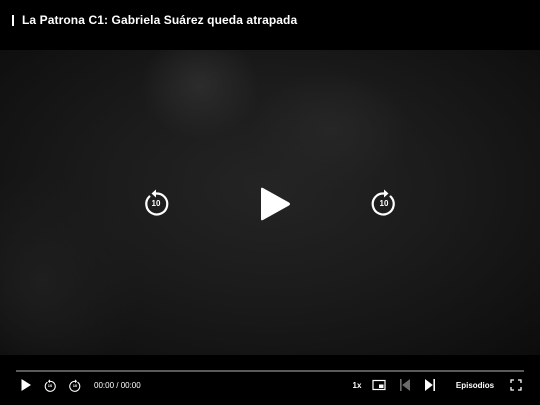 This screenshot has height=405, width=540. I want to click on forward-10-button: 10, so click(384, 202).